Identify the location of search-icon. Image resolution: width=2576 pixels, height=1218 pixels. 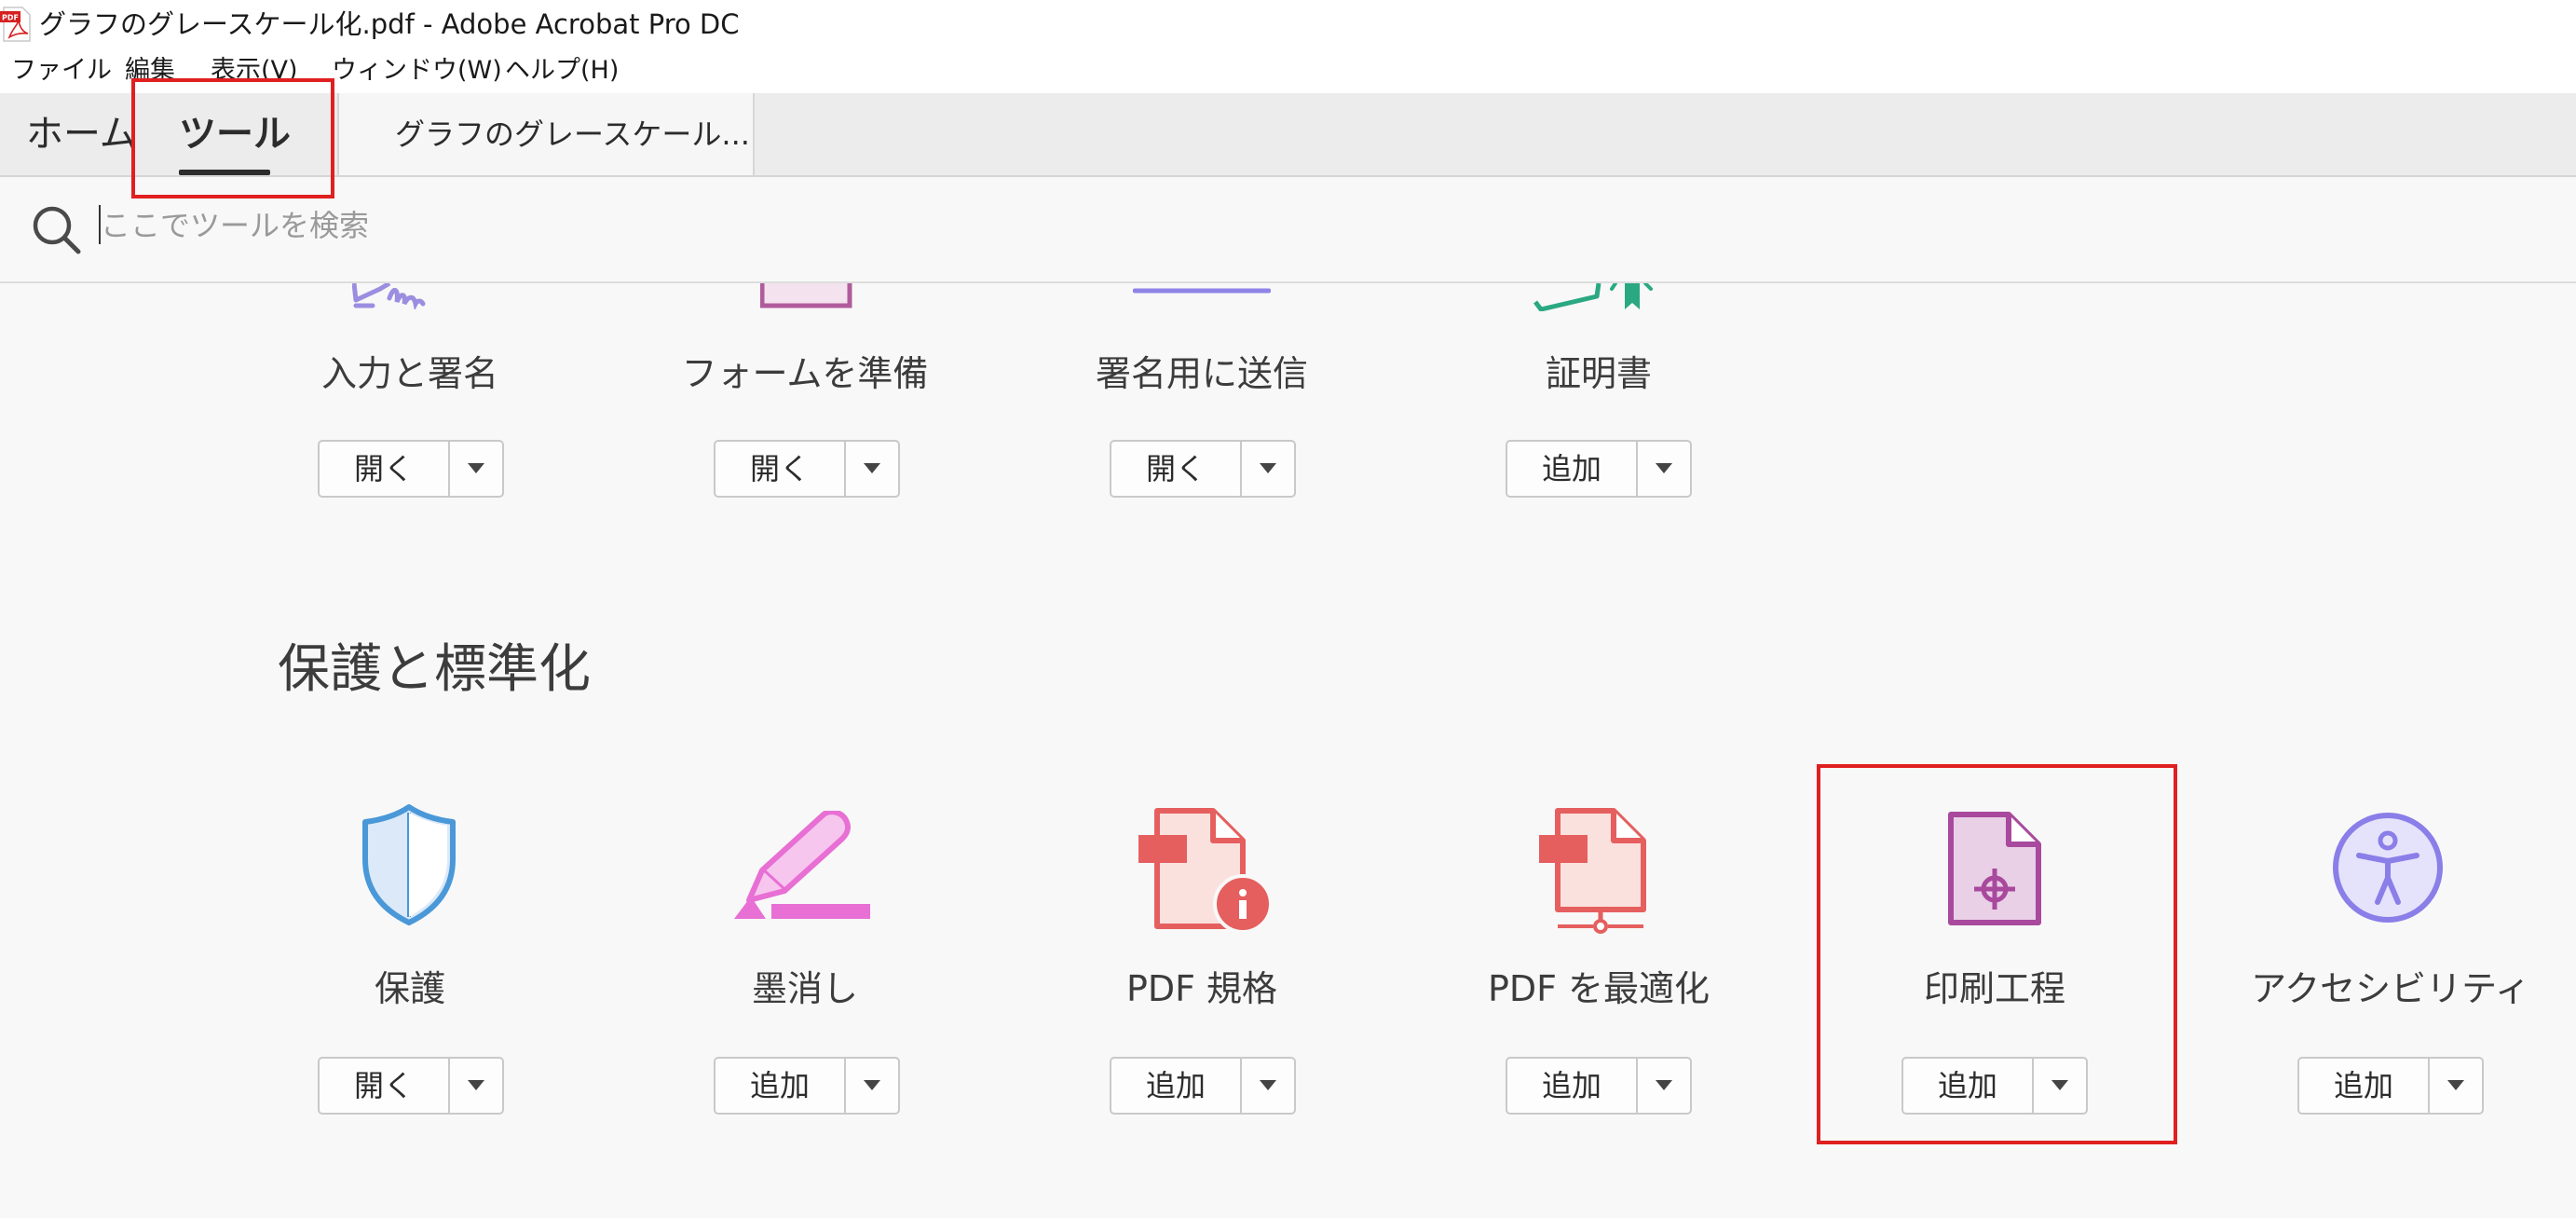
(57, 230).